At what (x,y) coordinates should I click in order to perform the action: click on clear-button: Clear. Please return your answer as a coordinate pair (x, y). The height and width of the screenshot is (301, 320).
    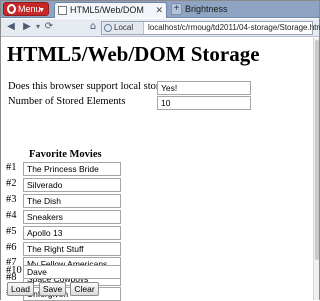
    Looking at the image, I should click on (84, 289).